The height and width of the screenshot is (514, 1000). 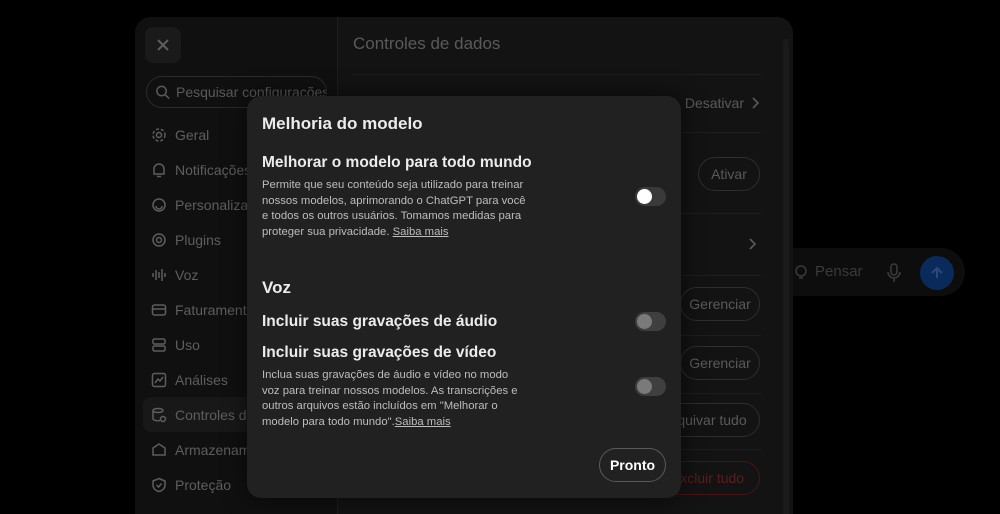 What do you see at coordinates (839, 271) in the screenshot?
I see `think-label: Pensar` at bounding box center [839, 271].